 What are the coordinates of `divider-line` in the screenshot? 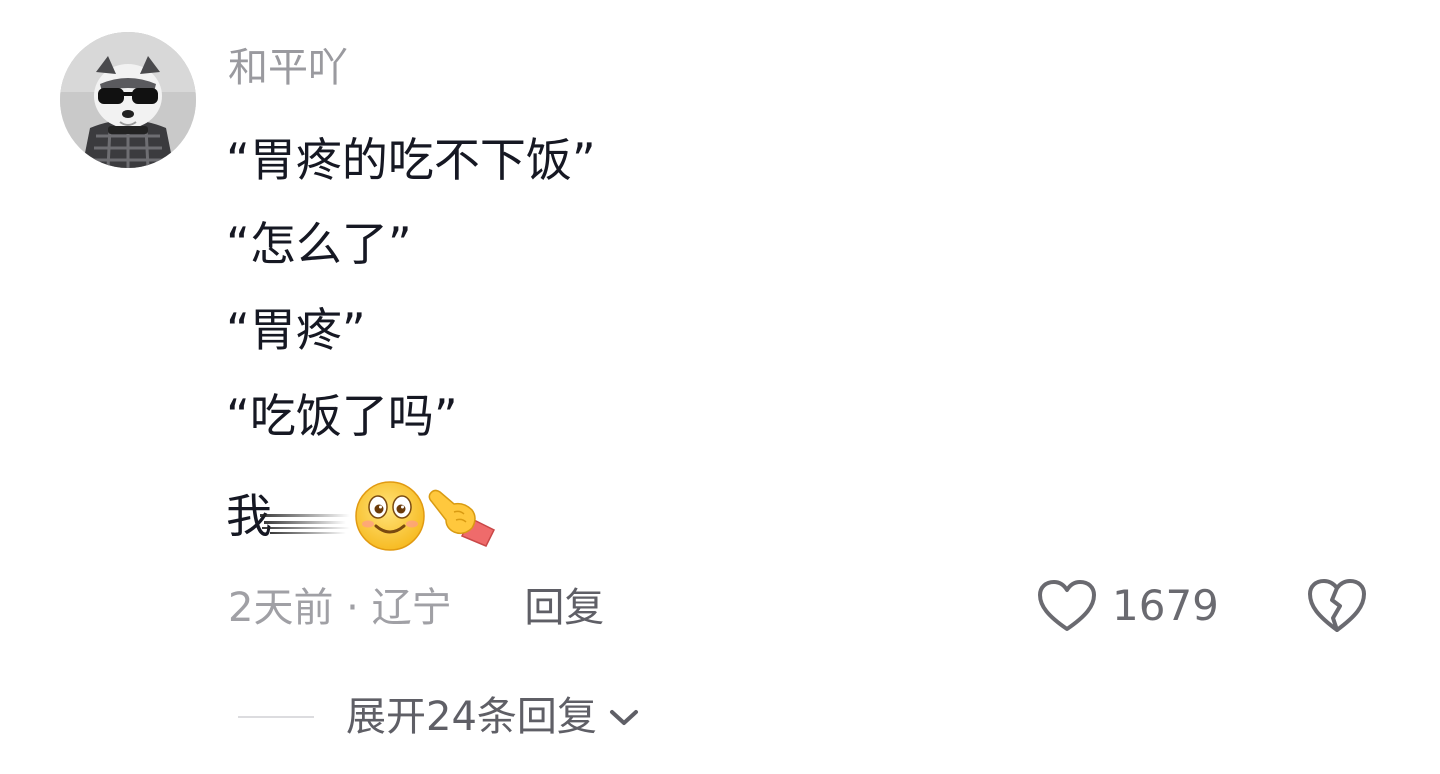 It's located at (276, 717).